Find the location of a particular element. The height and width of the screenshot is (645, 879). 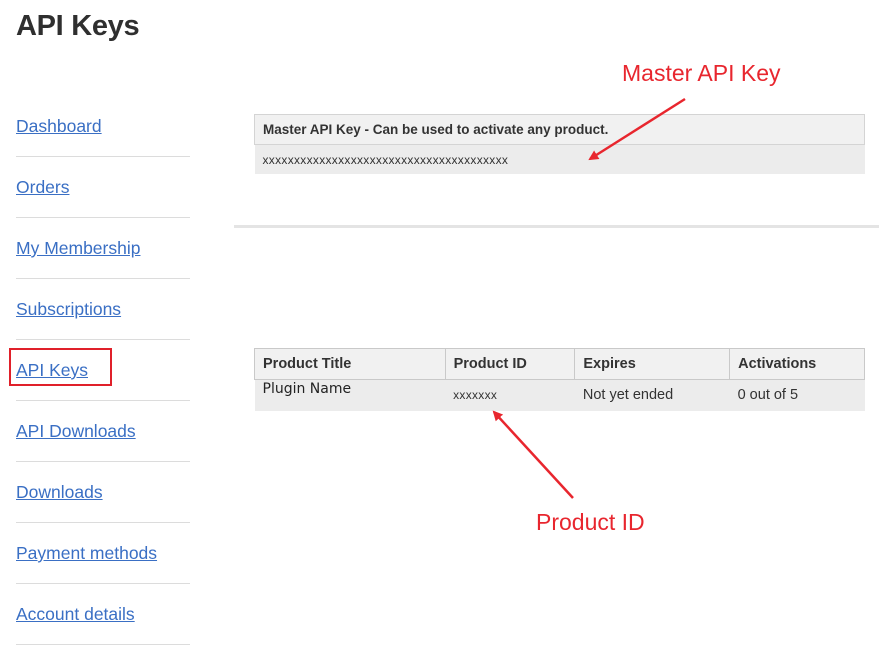

nav-item-my-membership: My Membership is located at coordinates (103, 249).